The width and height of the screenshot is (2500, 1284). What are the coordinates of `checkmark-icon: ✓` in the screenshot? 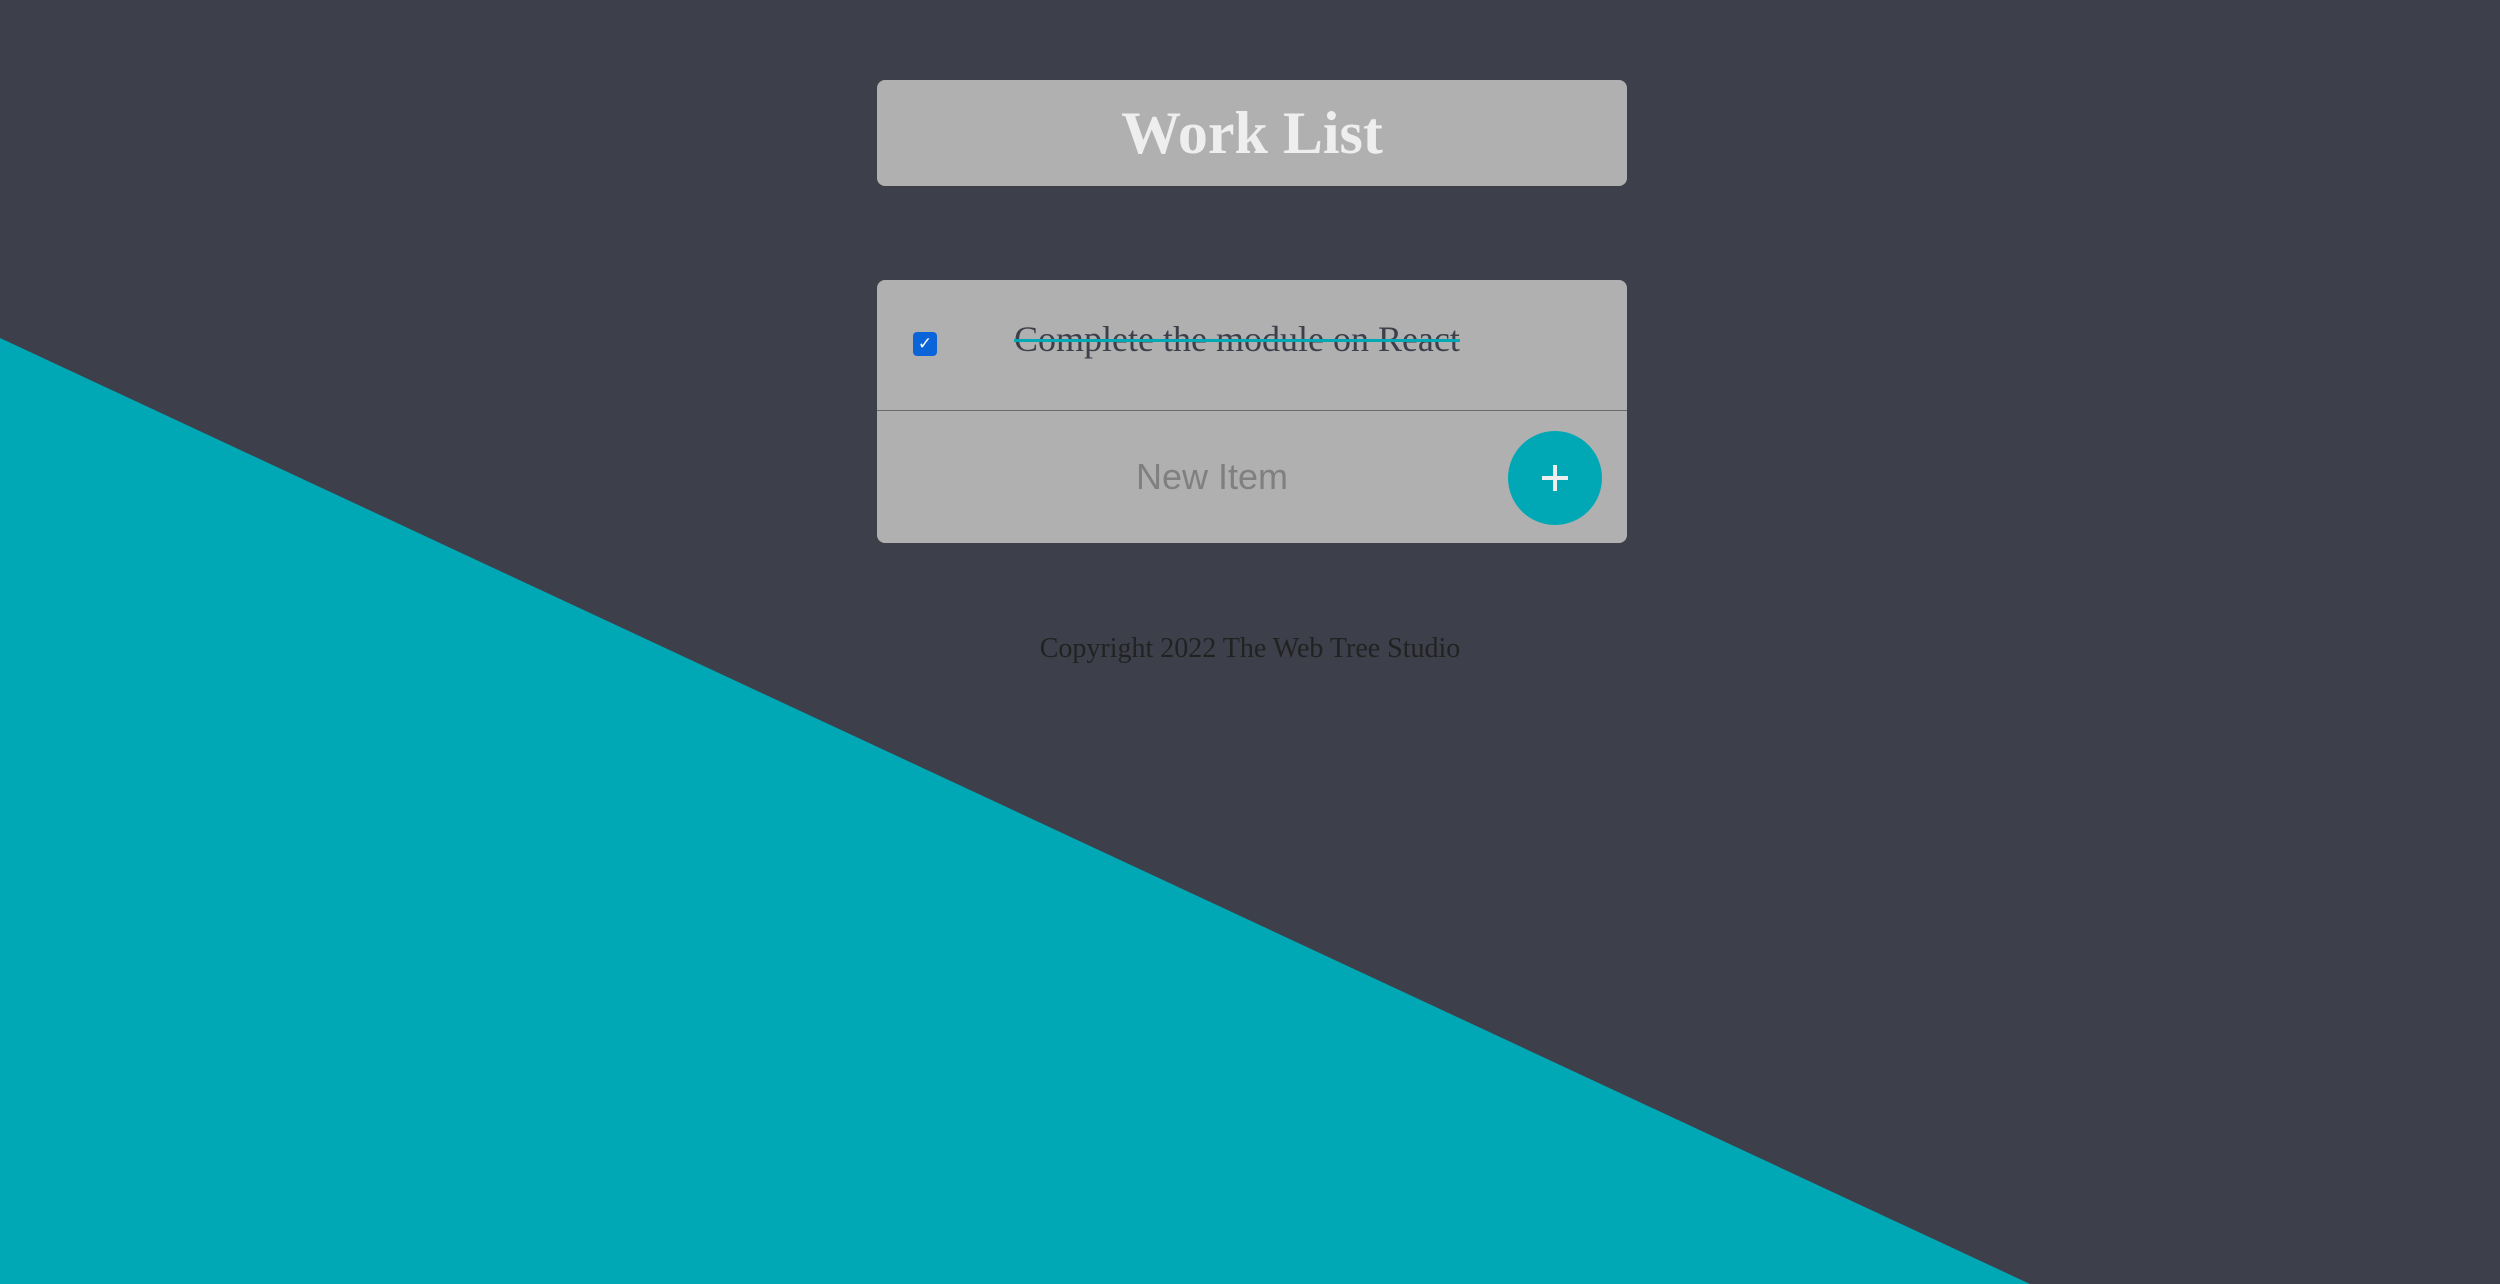 It's located at (925, 344).